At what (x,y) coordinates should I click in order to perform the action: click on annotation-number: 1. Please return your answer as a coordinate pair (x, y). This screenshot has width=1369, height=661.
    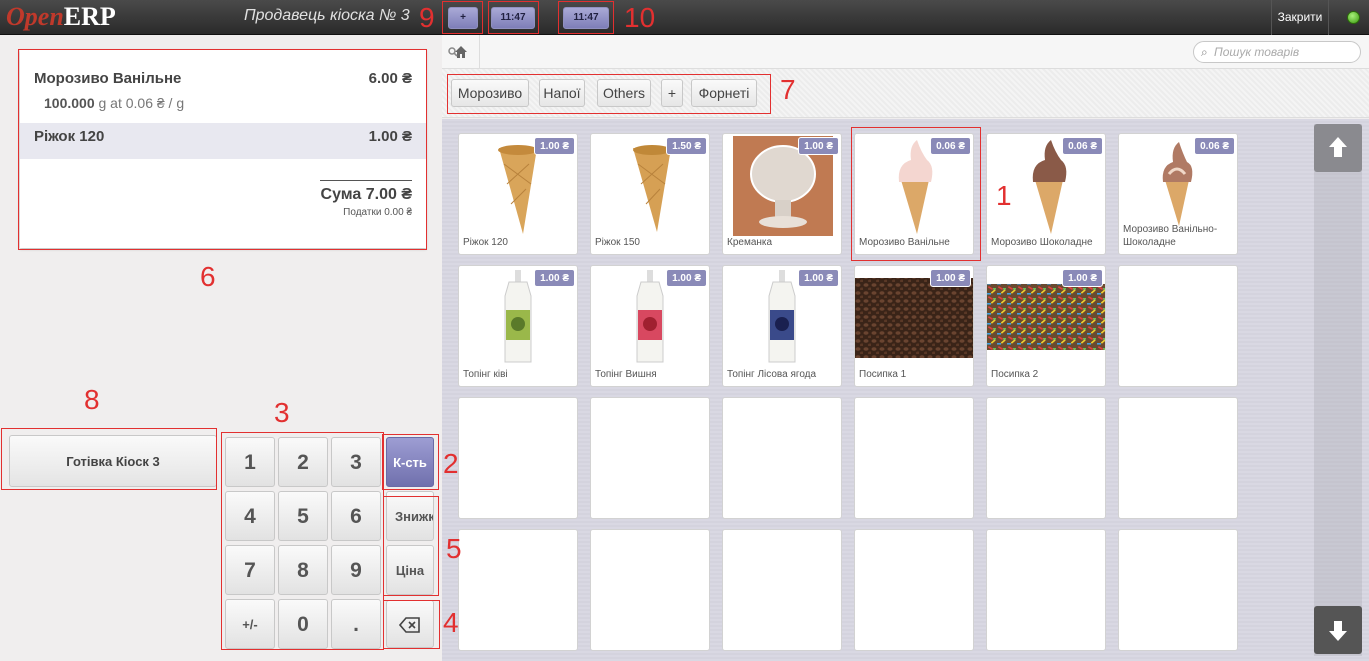
    Looking at the image, I should click on (1004, 195).